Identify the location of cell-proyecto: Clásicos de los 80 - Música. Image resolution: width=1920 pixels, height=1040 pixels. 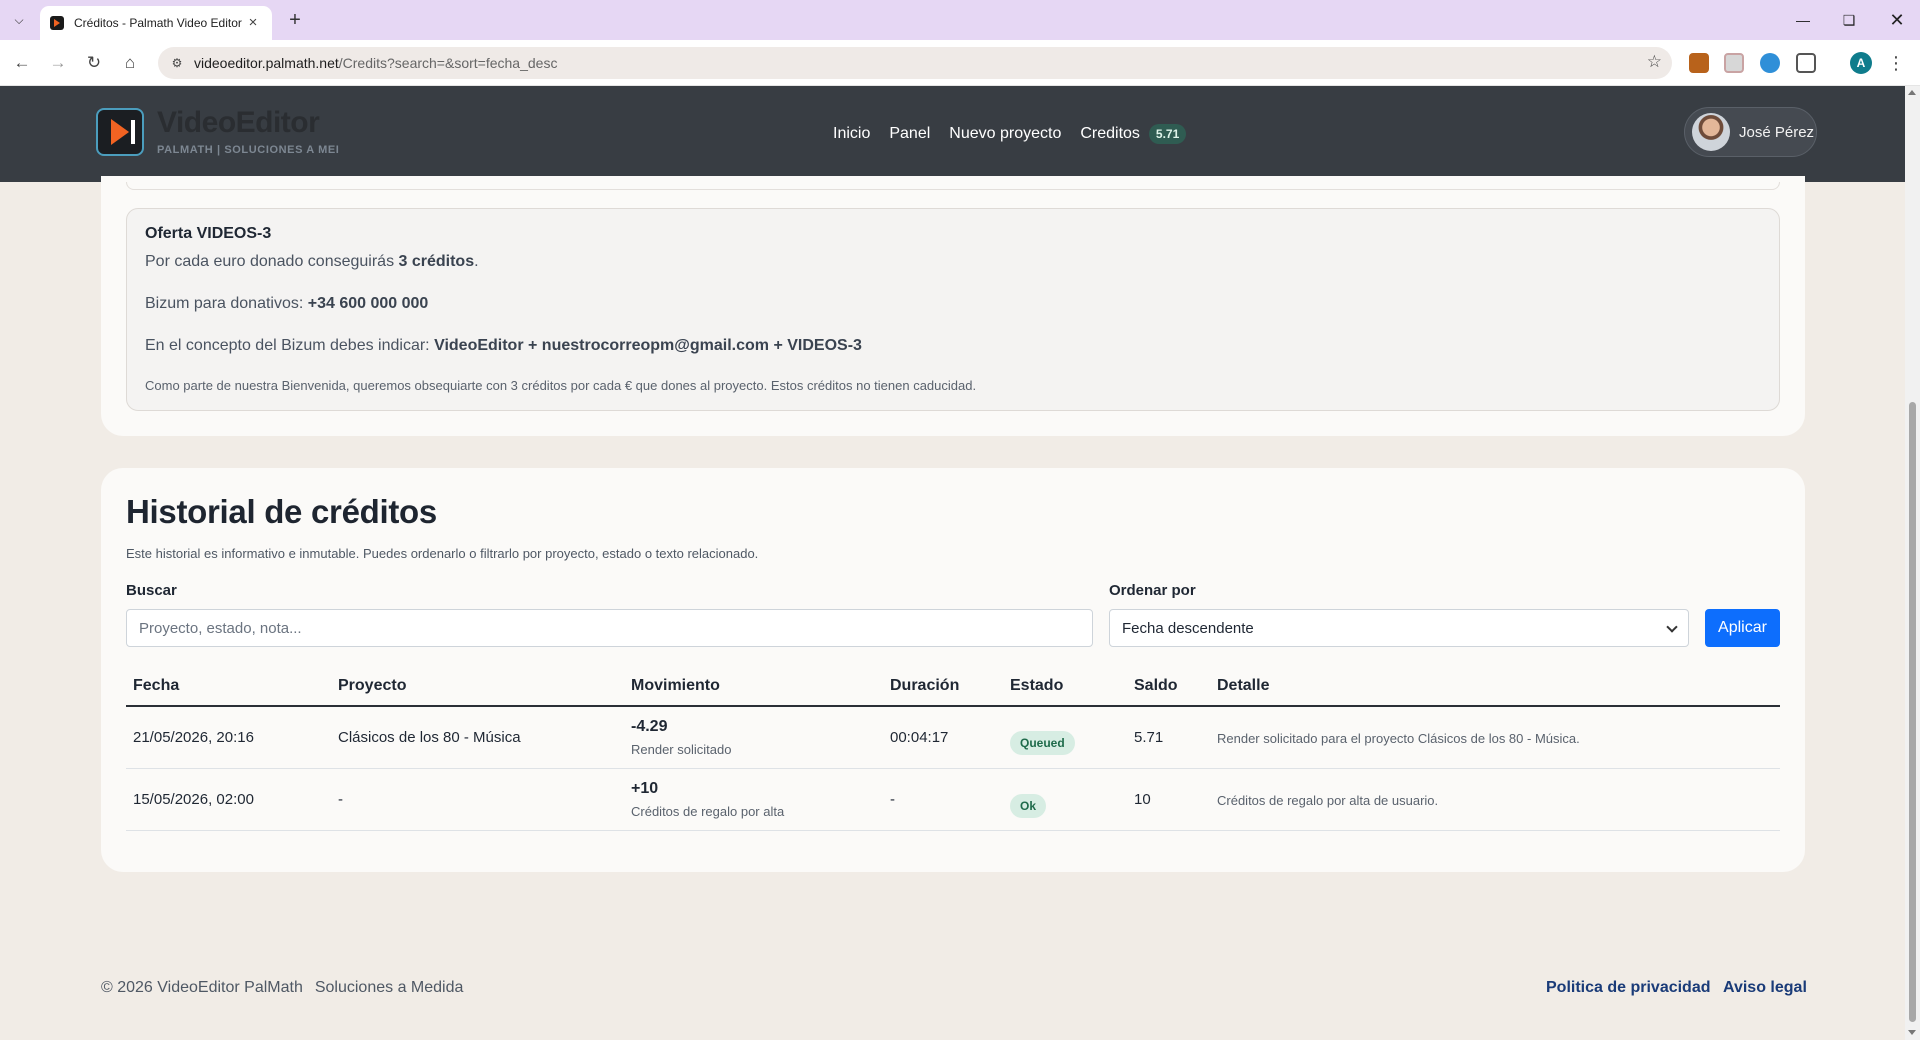
(429, 737).